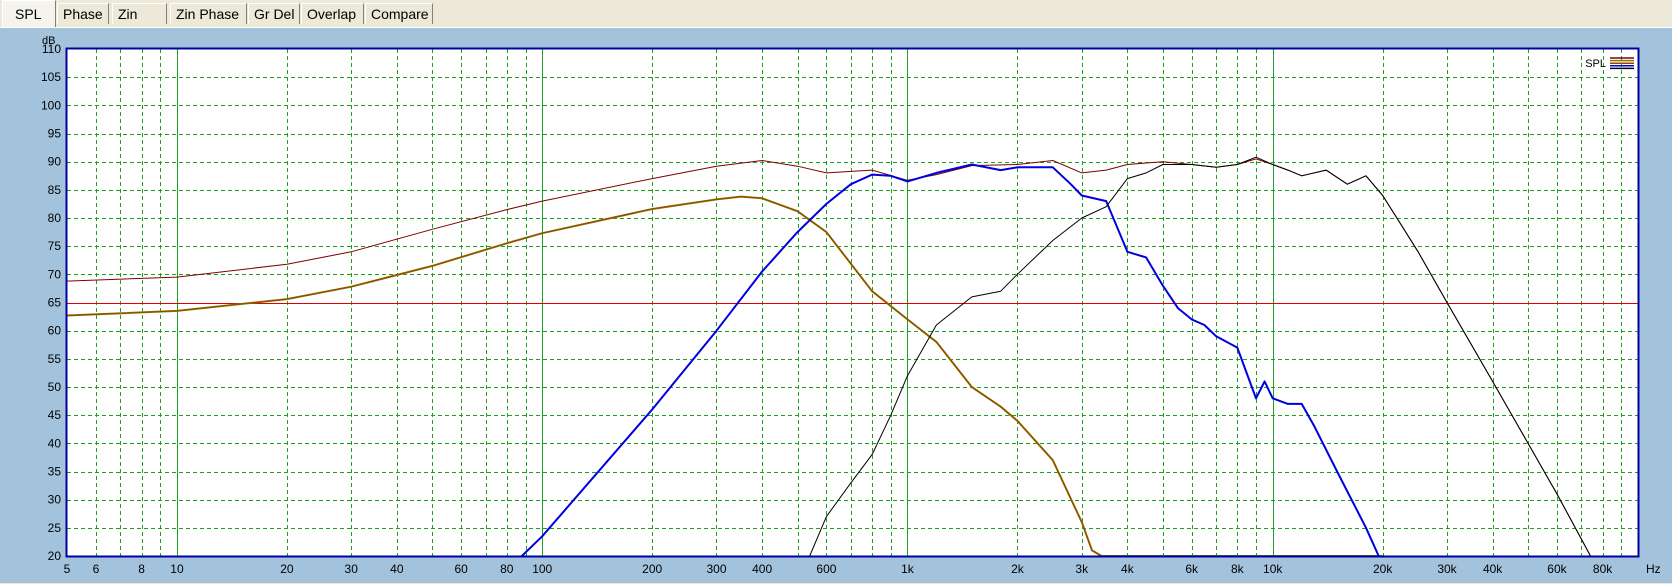 Image resolution: width=1672 pixels, height=584 pixels. What do you see at coordinates (908, 569) in the screenshot?
I see `x-tick-label: 1k` at bounding box center [908, 569].